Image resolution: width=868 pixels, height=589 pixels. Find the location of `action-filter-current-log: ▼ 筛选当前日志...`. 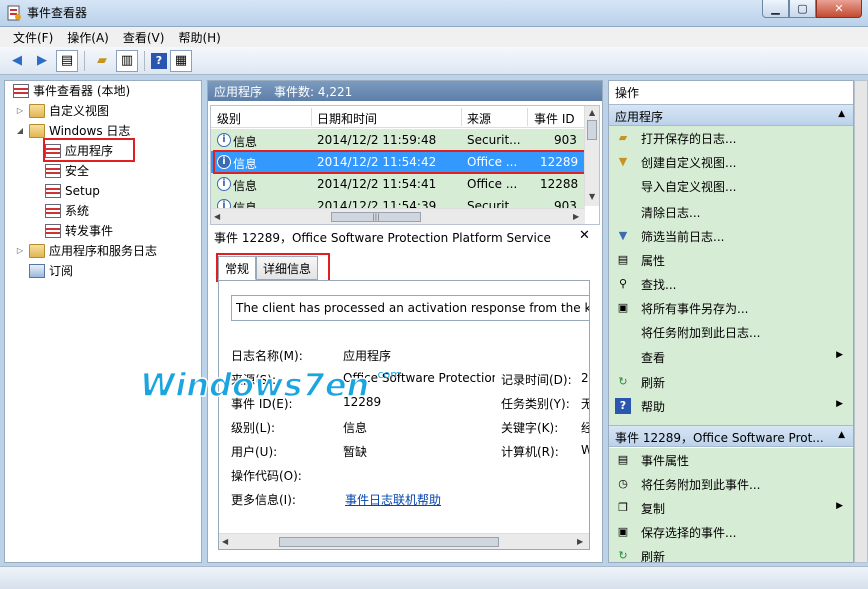

action-filter-current-log: ▼ 筛选当前日志... is located at coordinates (731, 236).